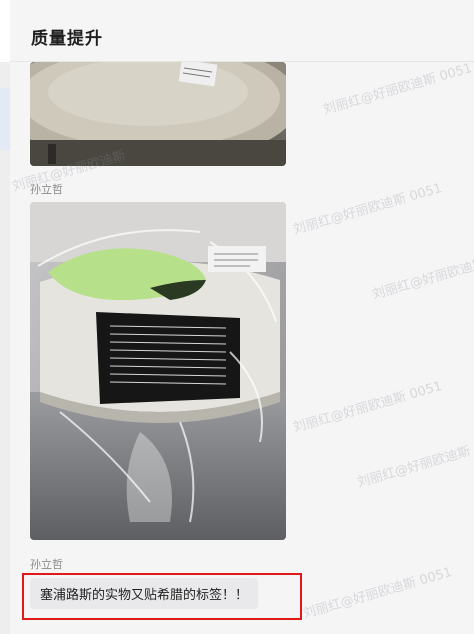 This screenshot has height=634, width=474. I want to click on sidebar-strip-active-item, so click(5, 119).